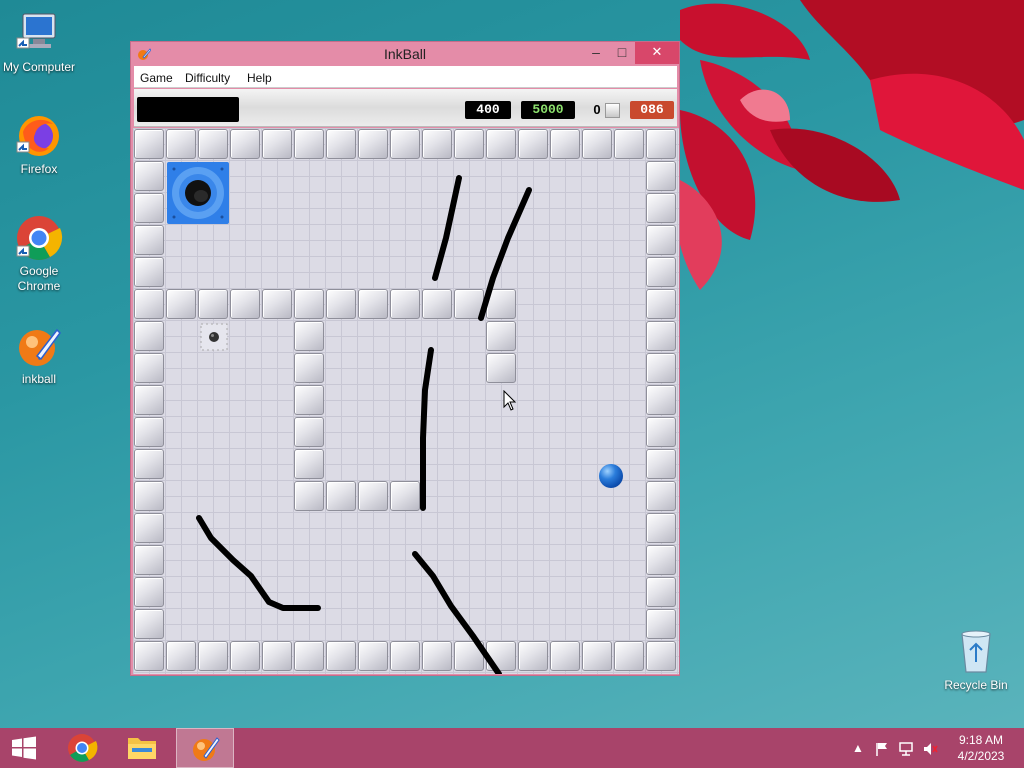 This screenshot has width=1024, height=768. What do you see at coordinates (981, 748) in the screenshot?
I see `taskbar-clock: 9:18 AM 4/2/2023` at bounding box center [981, 748].